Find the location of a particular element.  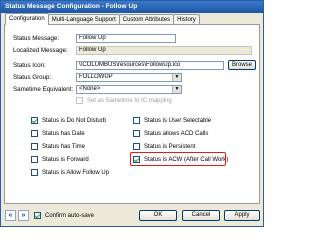

apply-button: Apply is located at coordinates (242, 215).